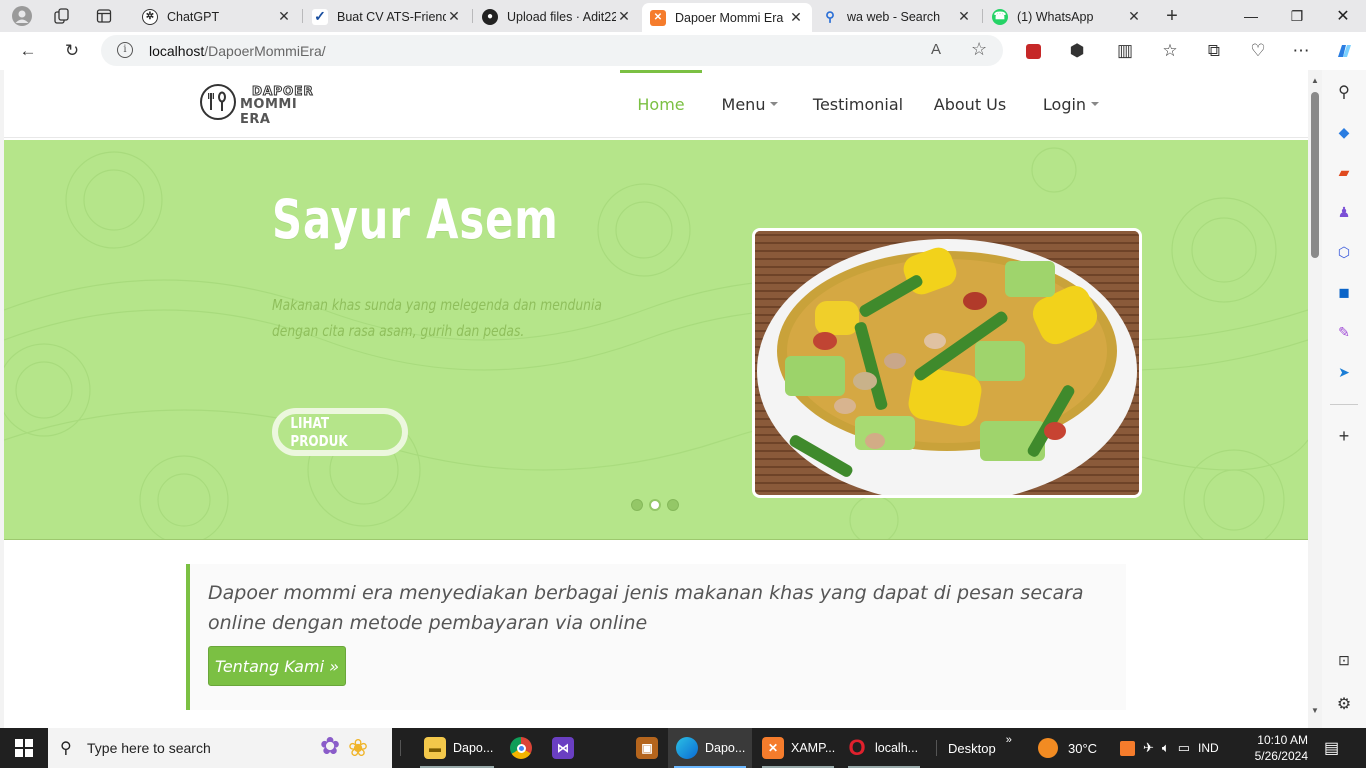  What do you see at coordinates (1166, 748) in the screenshot?
I see `volume-icon: 🔈︎` at bounding box center [1166, 748].